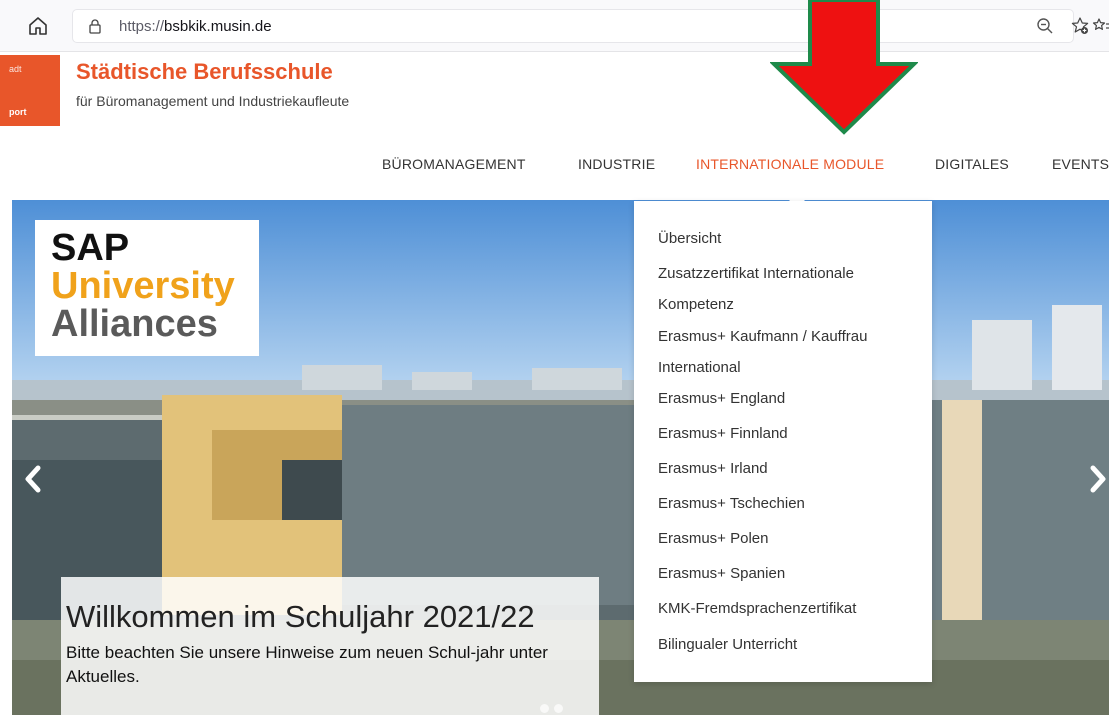  I want to click on nav-item-bueromanagement: BÜROMANAGEMENT, so click(454, 164).